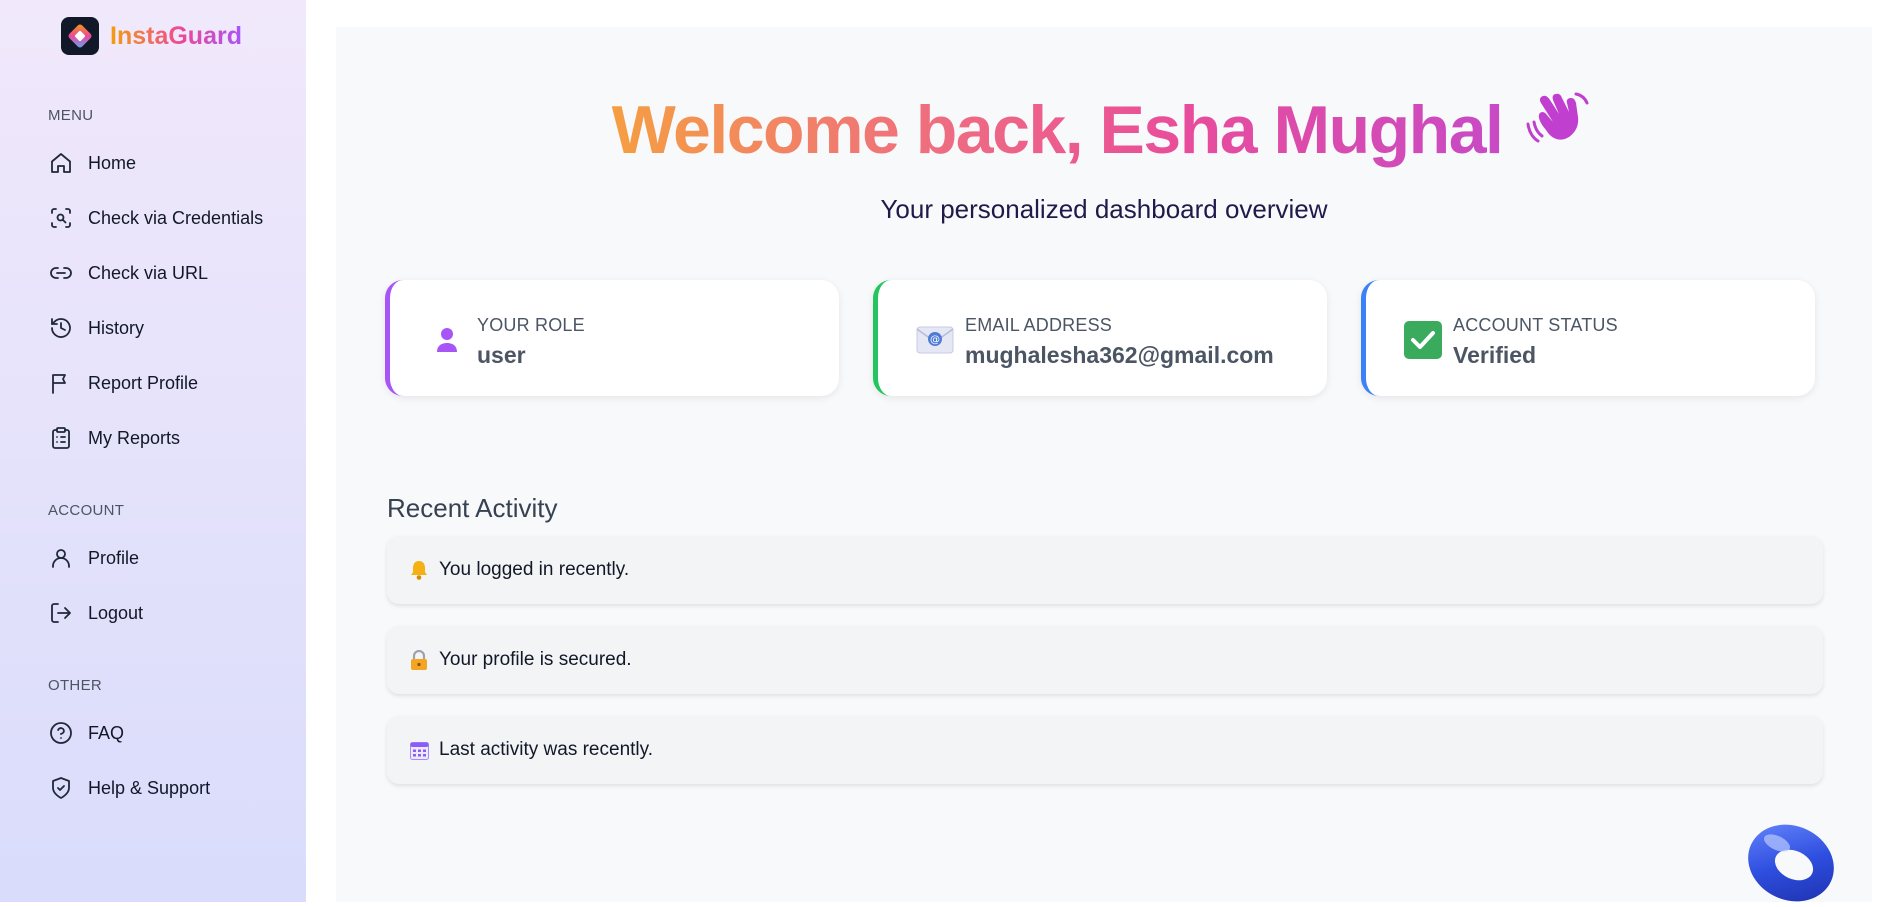  What do you see at coordinates (71, 115) in the screenshot?
I see `section-title-menu: MENU` at bounding box center [71, 115].